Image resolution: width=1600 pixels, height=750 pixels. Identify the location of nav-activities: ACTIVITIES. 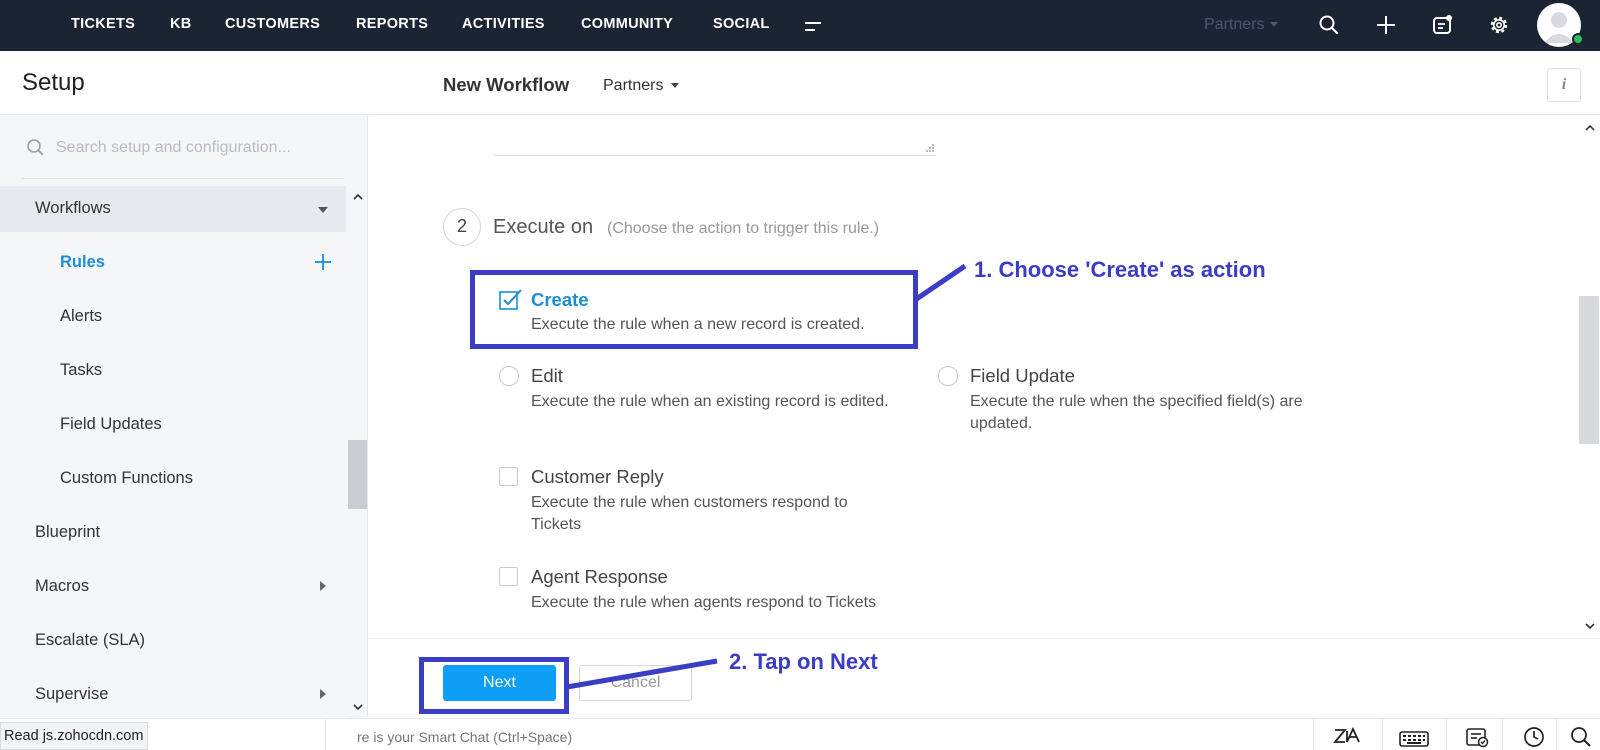
(503, 24).